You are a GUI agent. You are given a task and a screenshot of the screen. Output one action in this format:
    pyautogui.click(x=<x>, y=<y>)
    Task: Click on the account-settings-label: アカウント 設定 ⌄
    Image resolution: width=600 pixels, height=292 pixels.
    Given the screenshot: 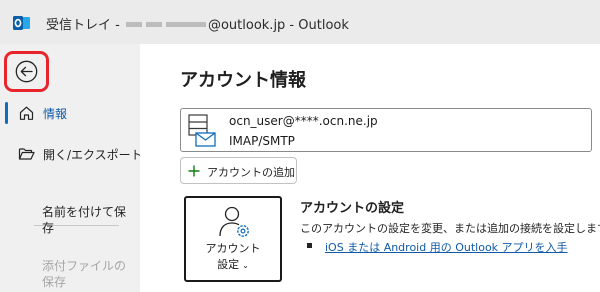 What is the action you would take?
    pyautogui.click(x=233, y=257)
    